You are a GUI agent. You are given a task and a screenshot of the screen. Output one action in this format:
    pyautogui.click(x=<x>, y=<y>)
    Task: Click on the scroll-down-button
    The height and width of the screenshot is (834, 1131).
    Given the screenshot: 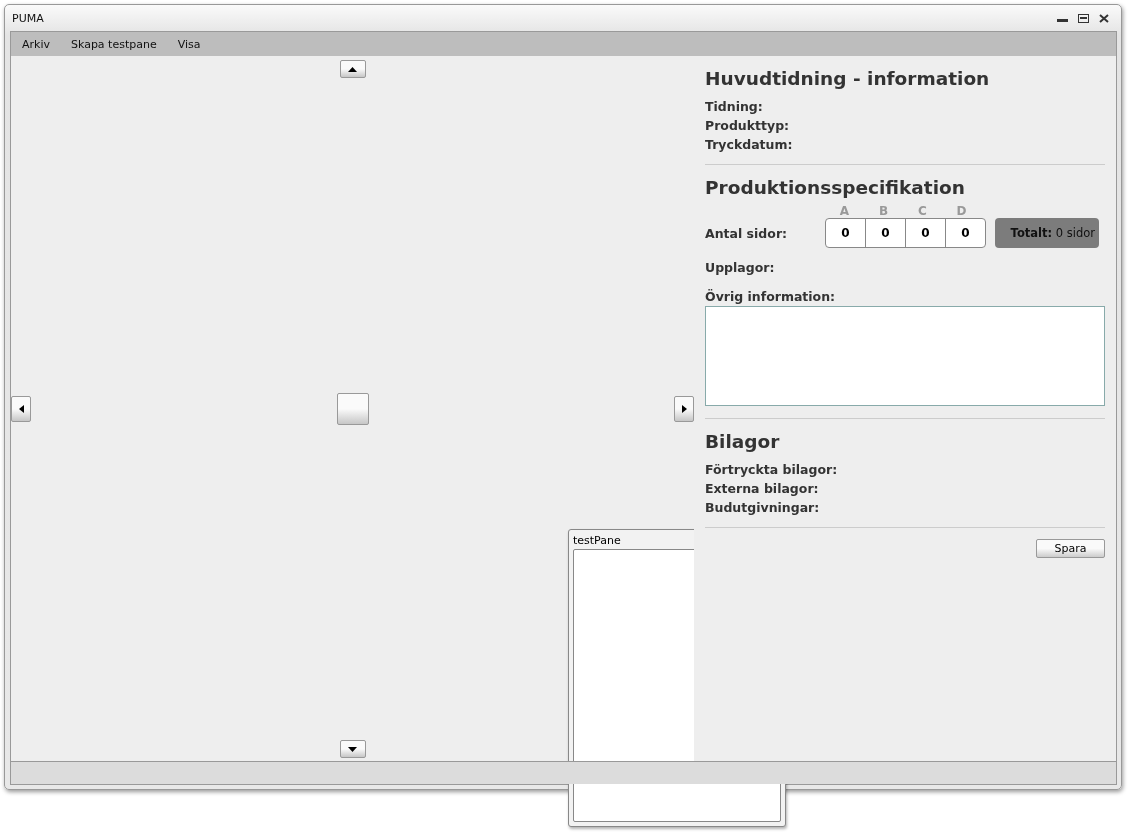 What is the action you would take?
    pyautogui.click(x=352, y=749)
    